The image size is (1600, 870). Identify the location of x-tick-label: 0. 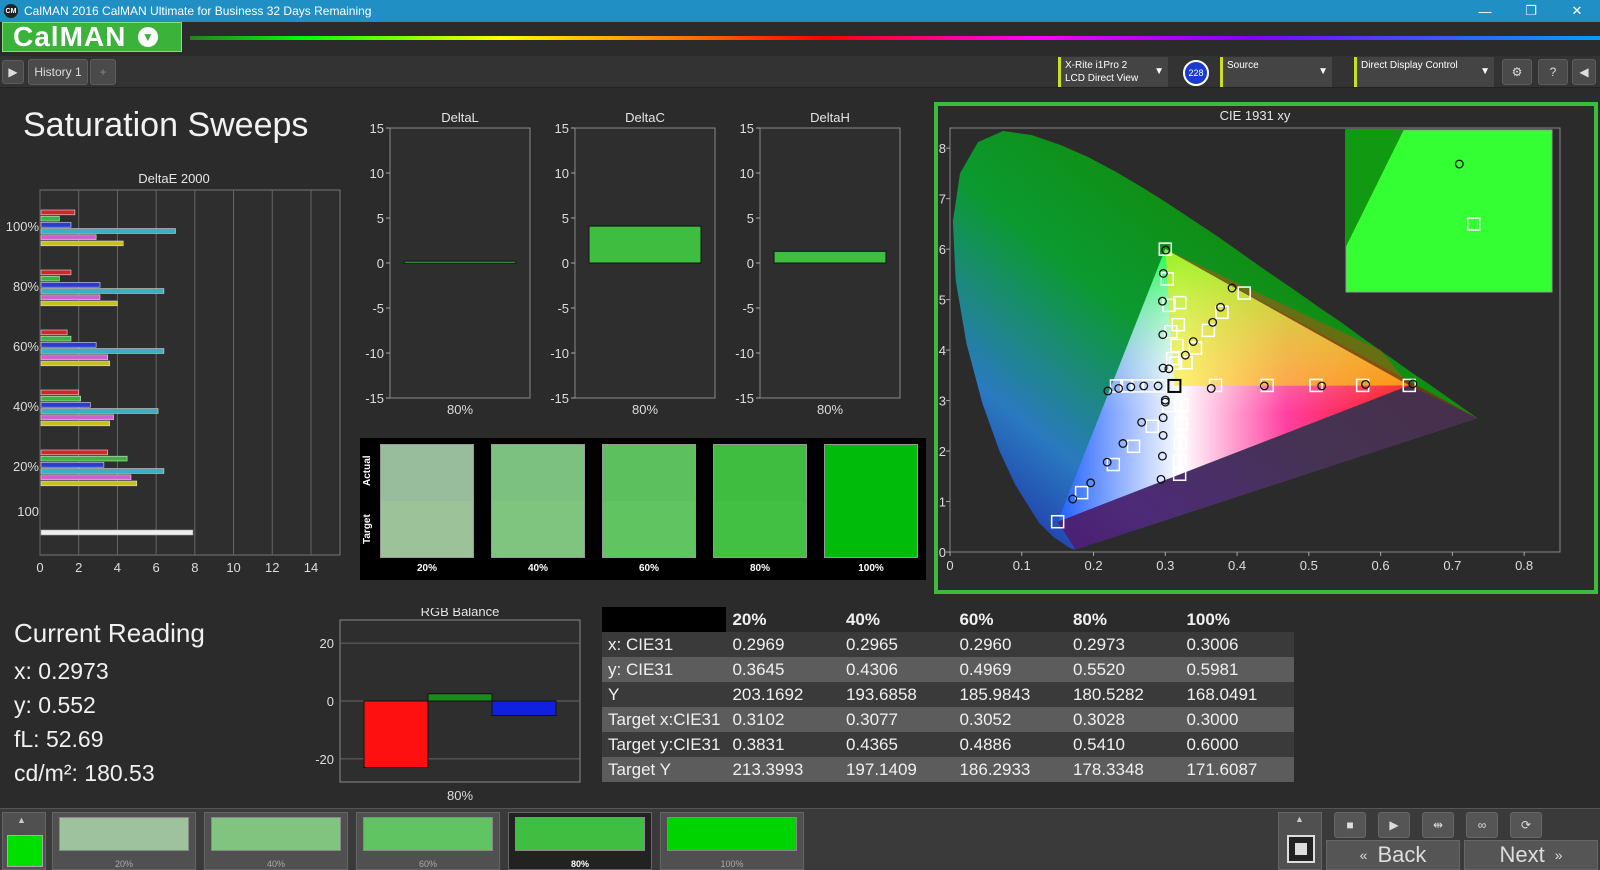
(39, 567).